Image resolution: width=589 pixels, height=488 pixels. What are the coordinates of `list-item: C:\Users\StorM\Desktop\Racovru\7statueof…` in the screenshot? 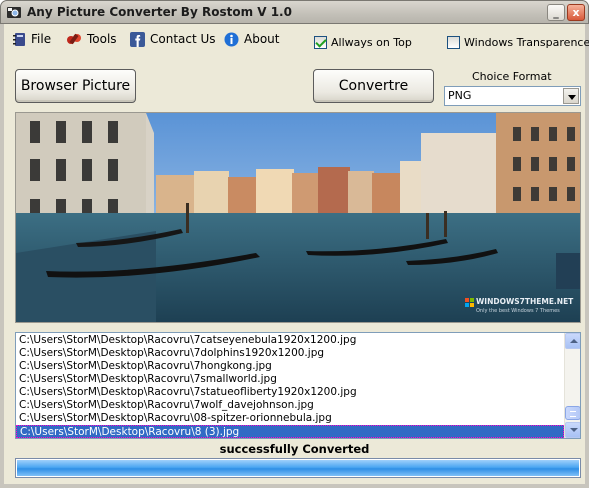 It's located at (290, 392).